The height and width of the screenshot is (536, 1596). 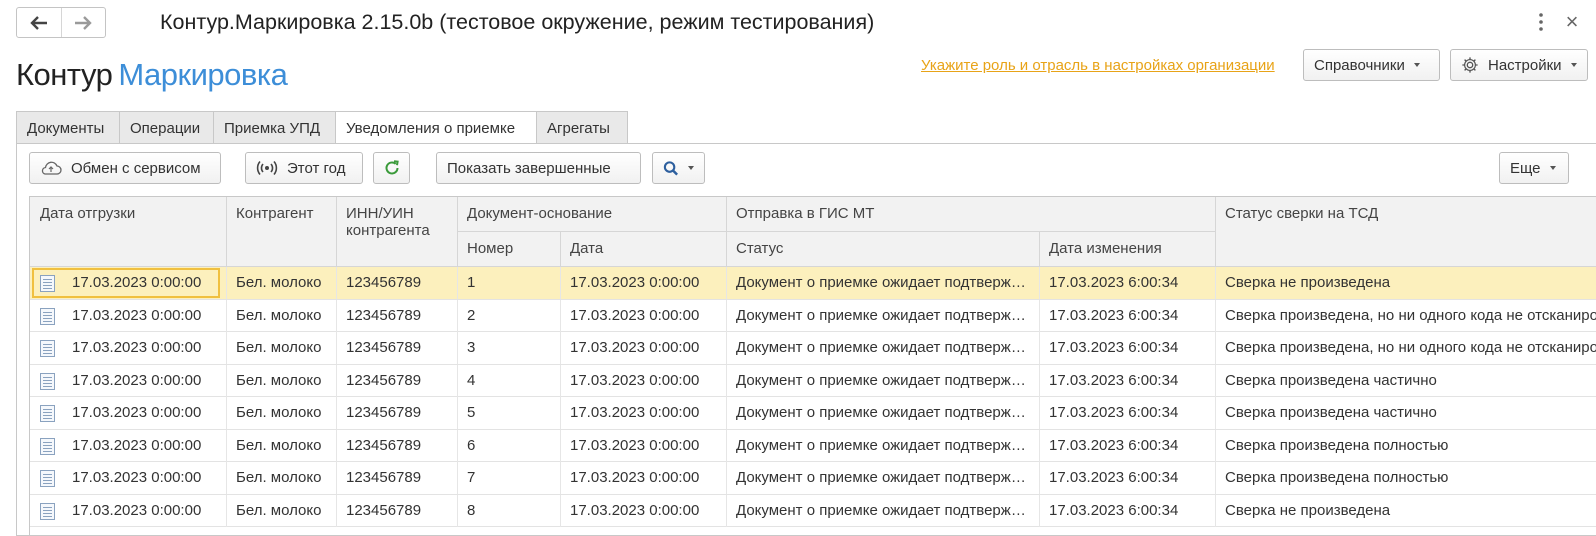 I want to click on cloud-sync-icon, so click(x=51, y=168).